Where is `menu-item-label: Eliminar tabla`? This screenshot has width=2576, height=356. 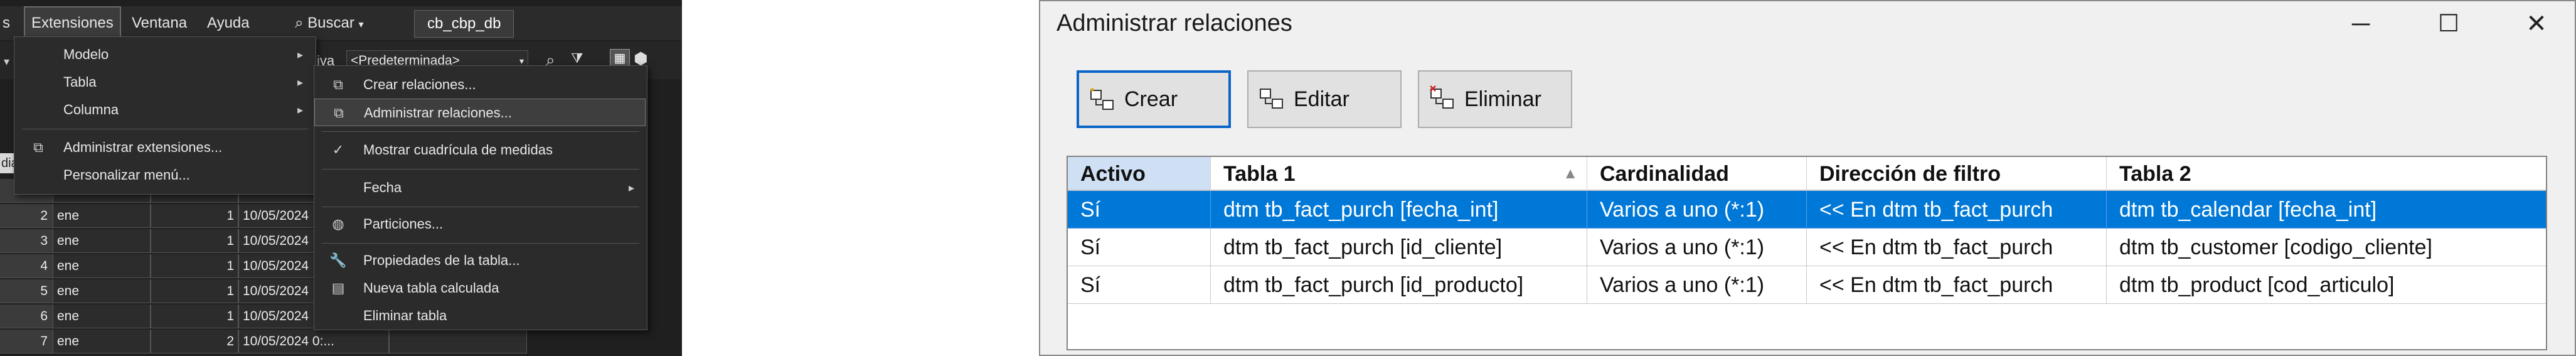
menu-item-label: Eliminar tabla is located at coordinates (405, 315).